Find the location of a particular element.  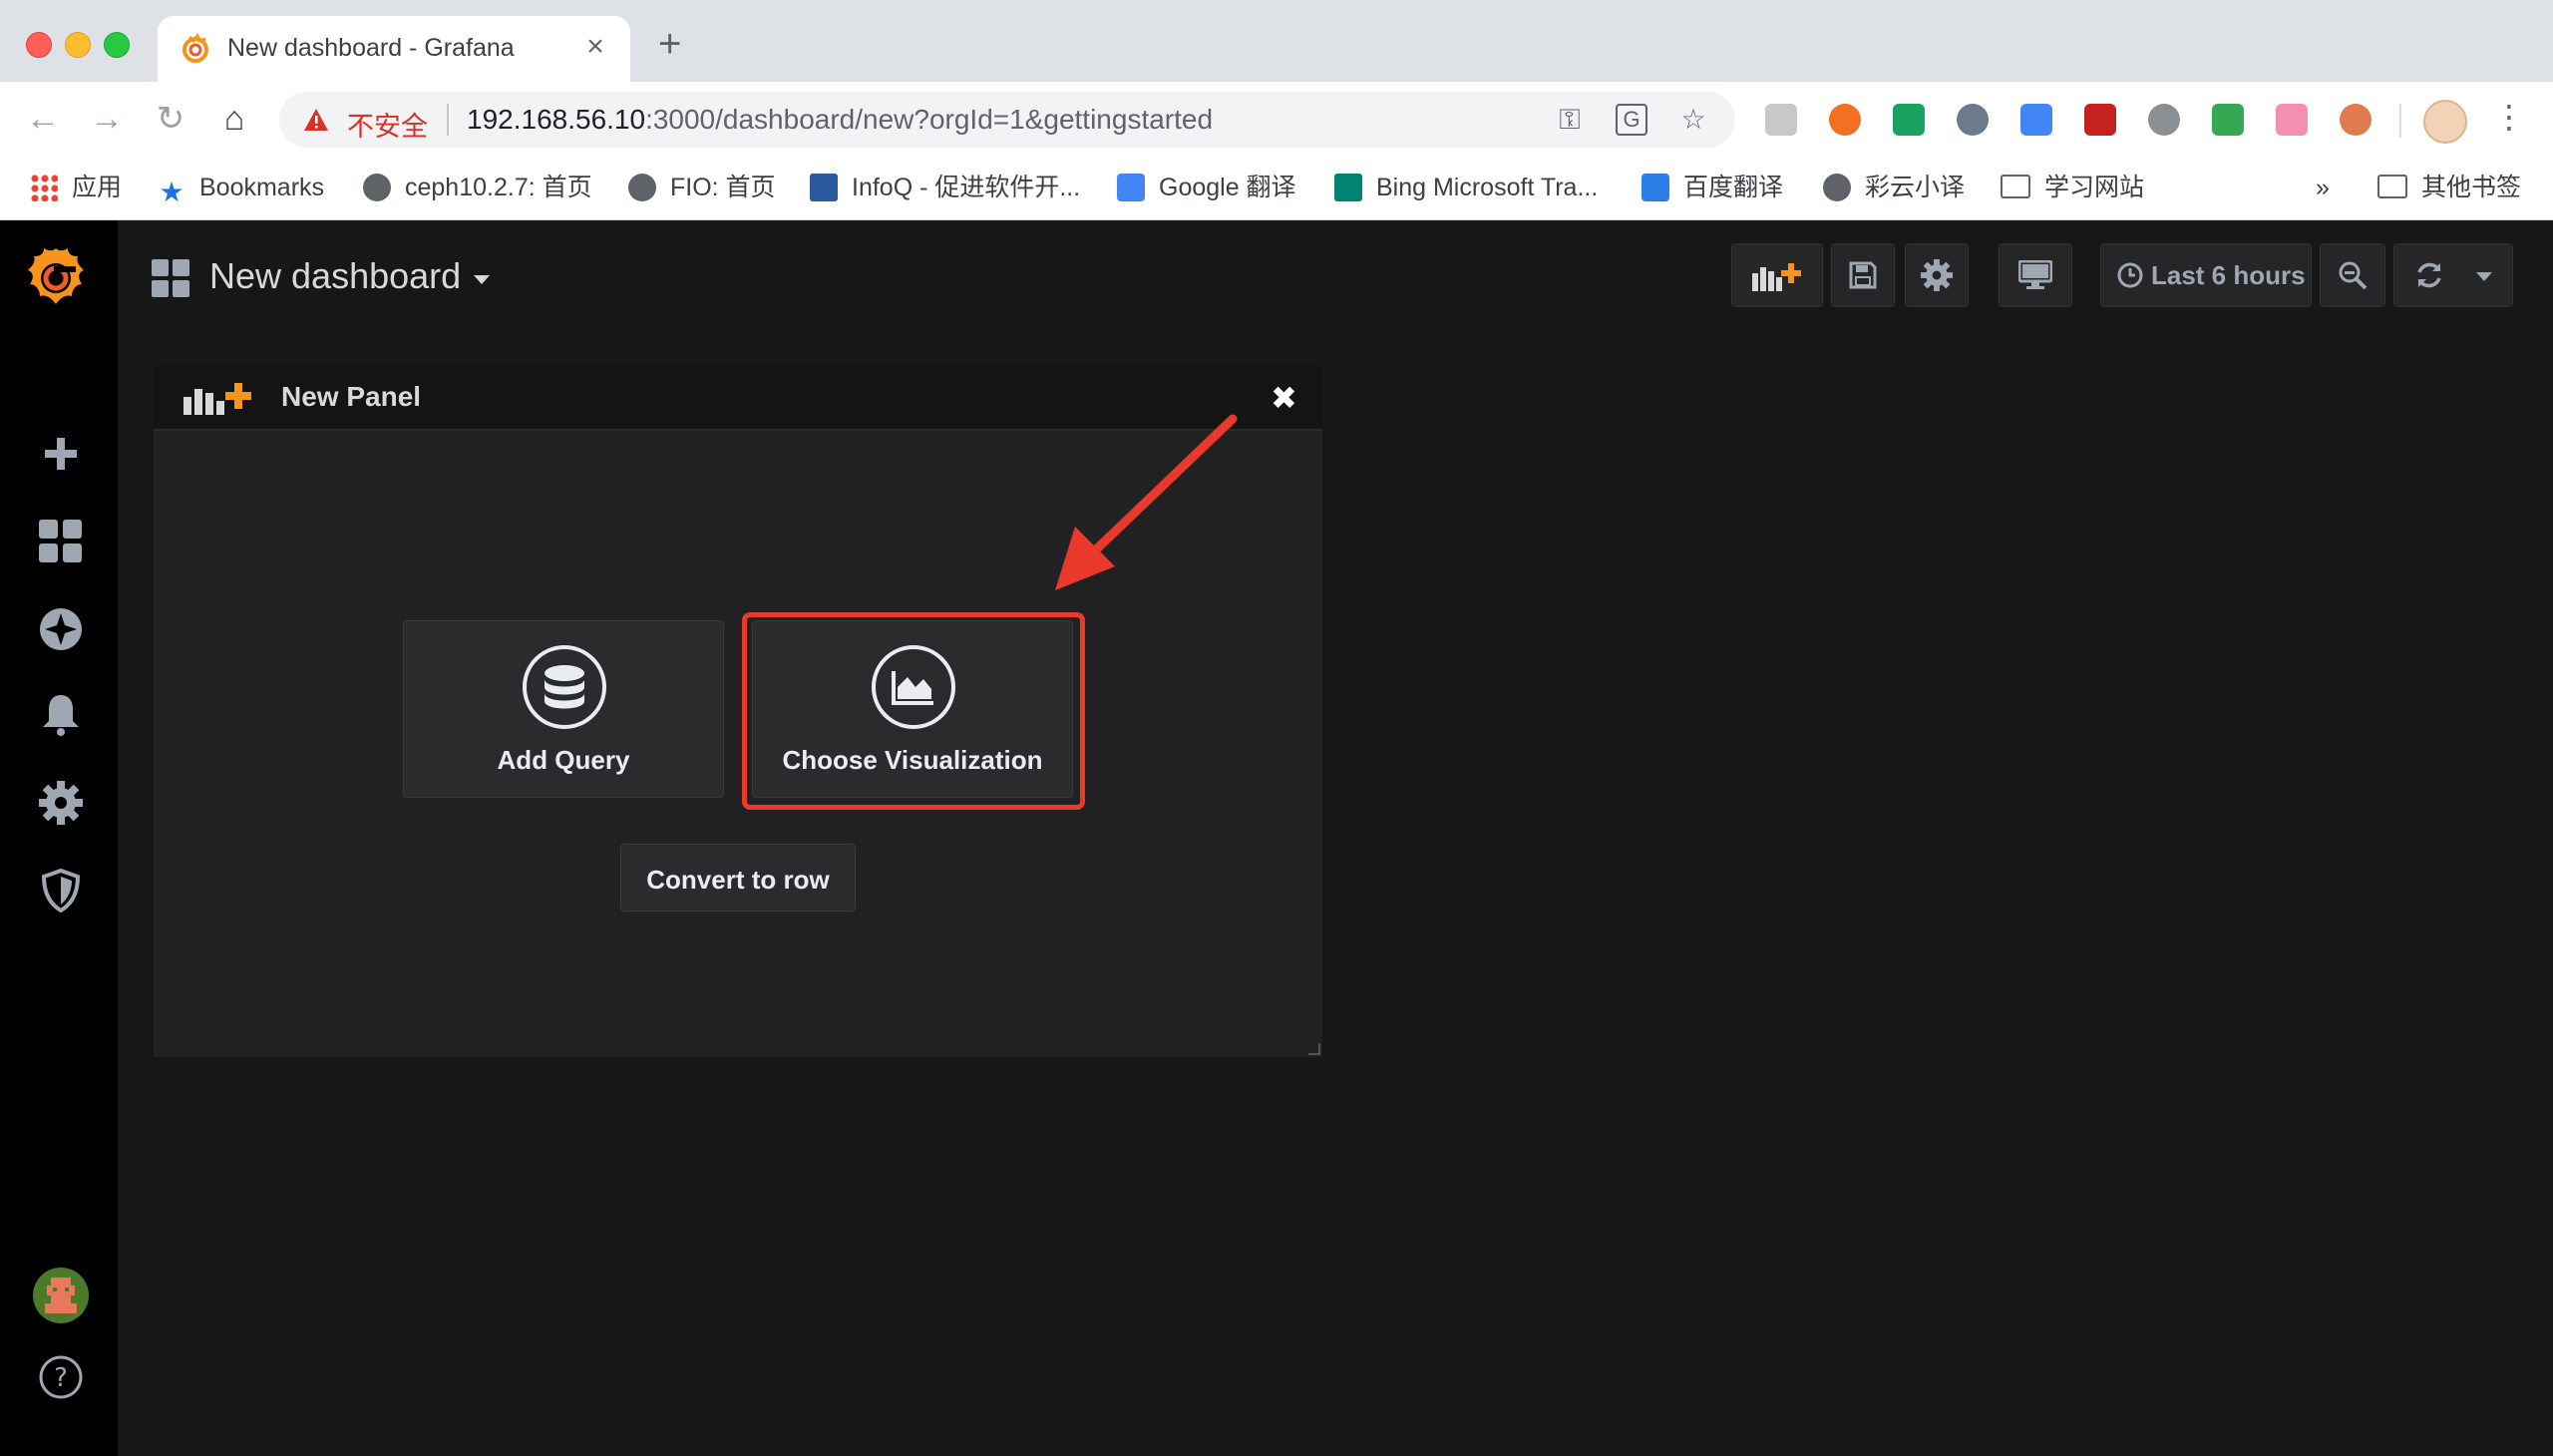

save-floppy-icon is located at coordinates (1863, 275).